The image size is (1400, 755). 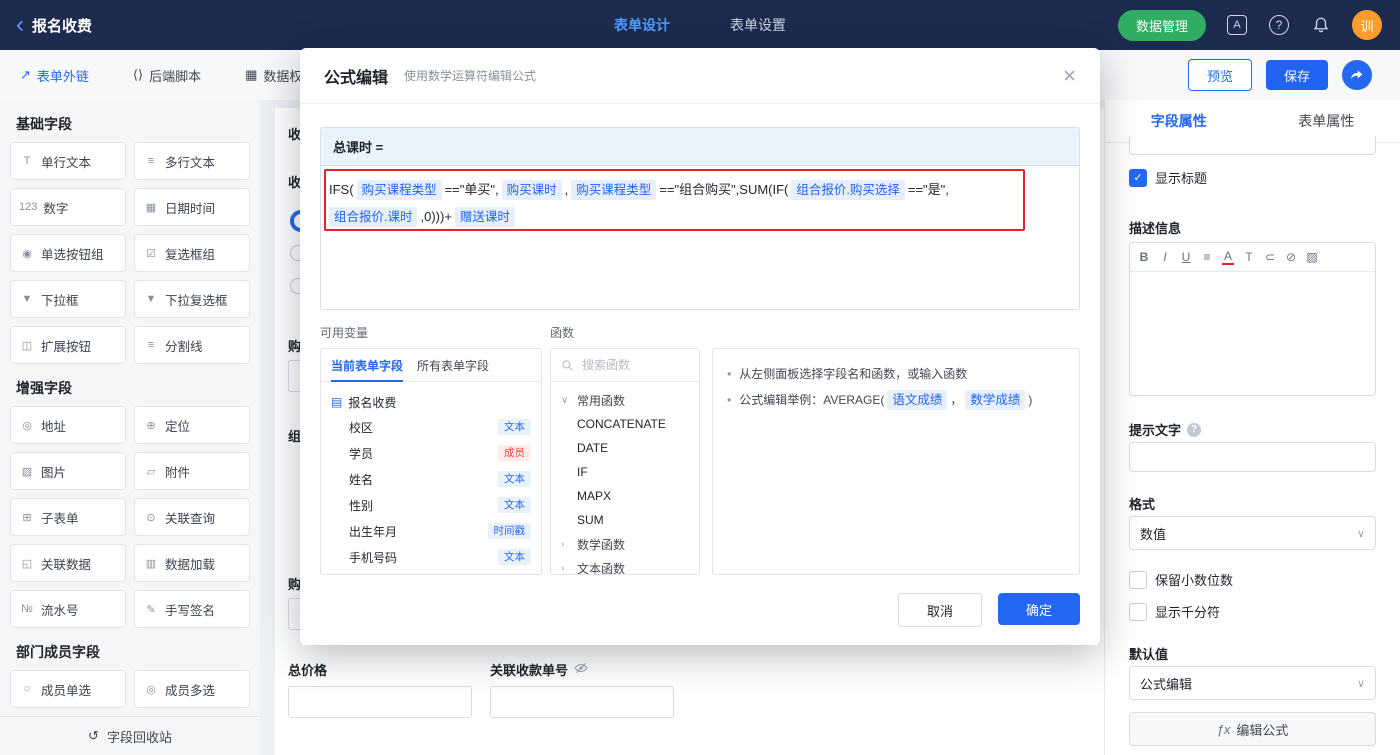 I want to click on formula-field-chip: 购买课时, so click(x=531, y=190).